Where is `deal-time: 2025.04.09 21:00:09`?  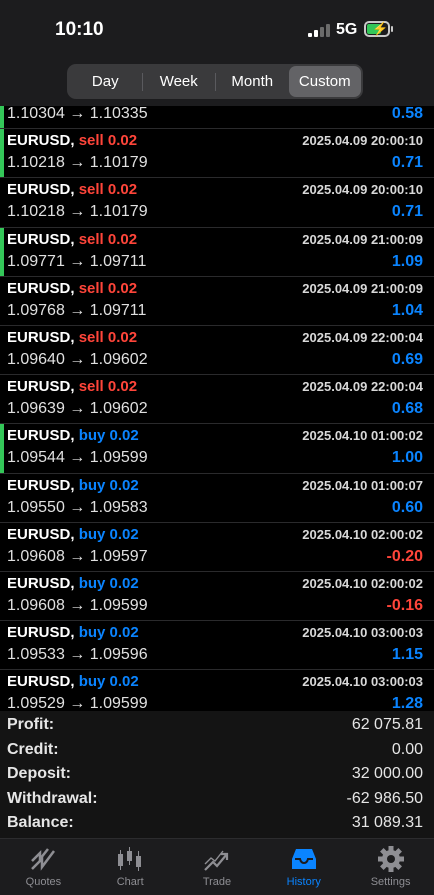 deal-time: 2025.04.09 21:00:09 is located at coordinates (362, 288).